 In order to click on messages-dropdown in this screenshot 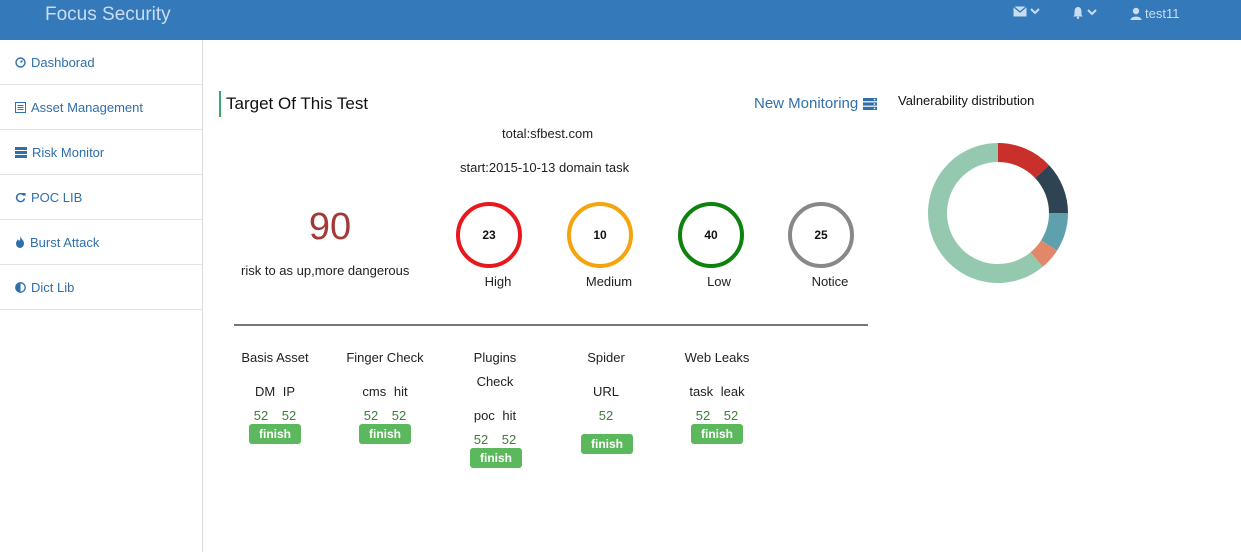, I will do `click(1026, 11)`.